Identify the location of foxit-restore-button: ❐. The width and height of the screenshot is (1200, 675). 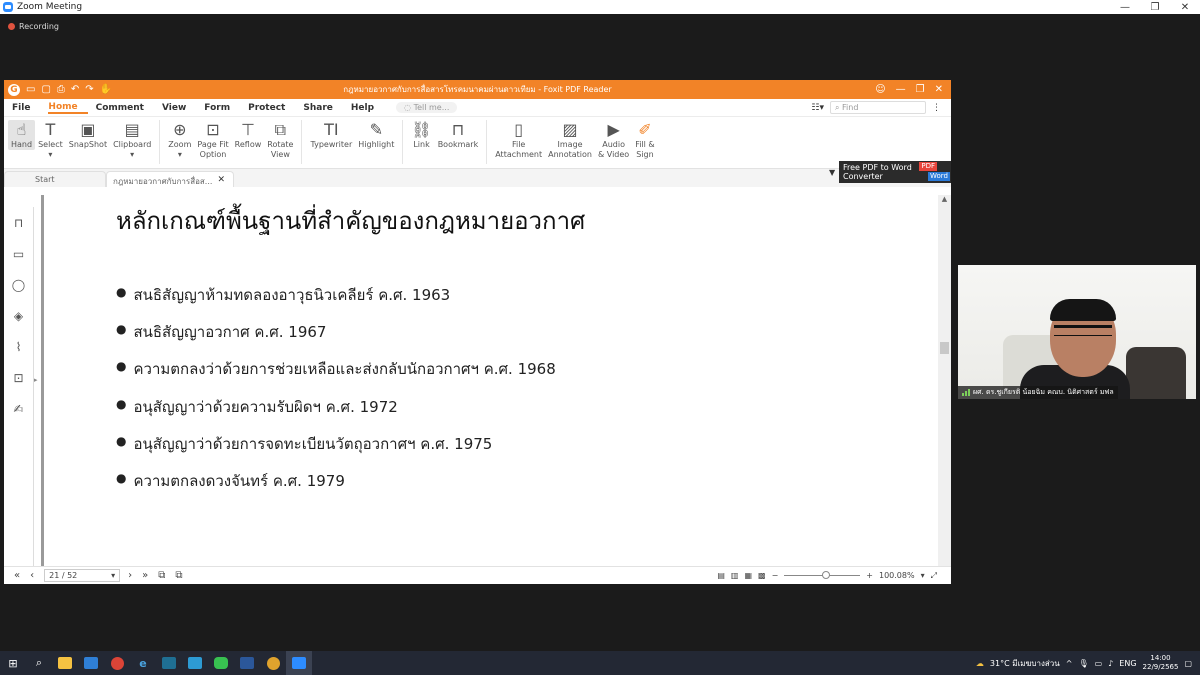
(920, 89).